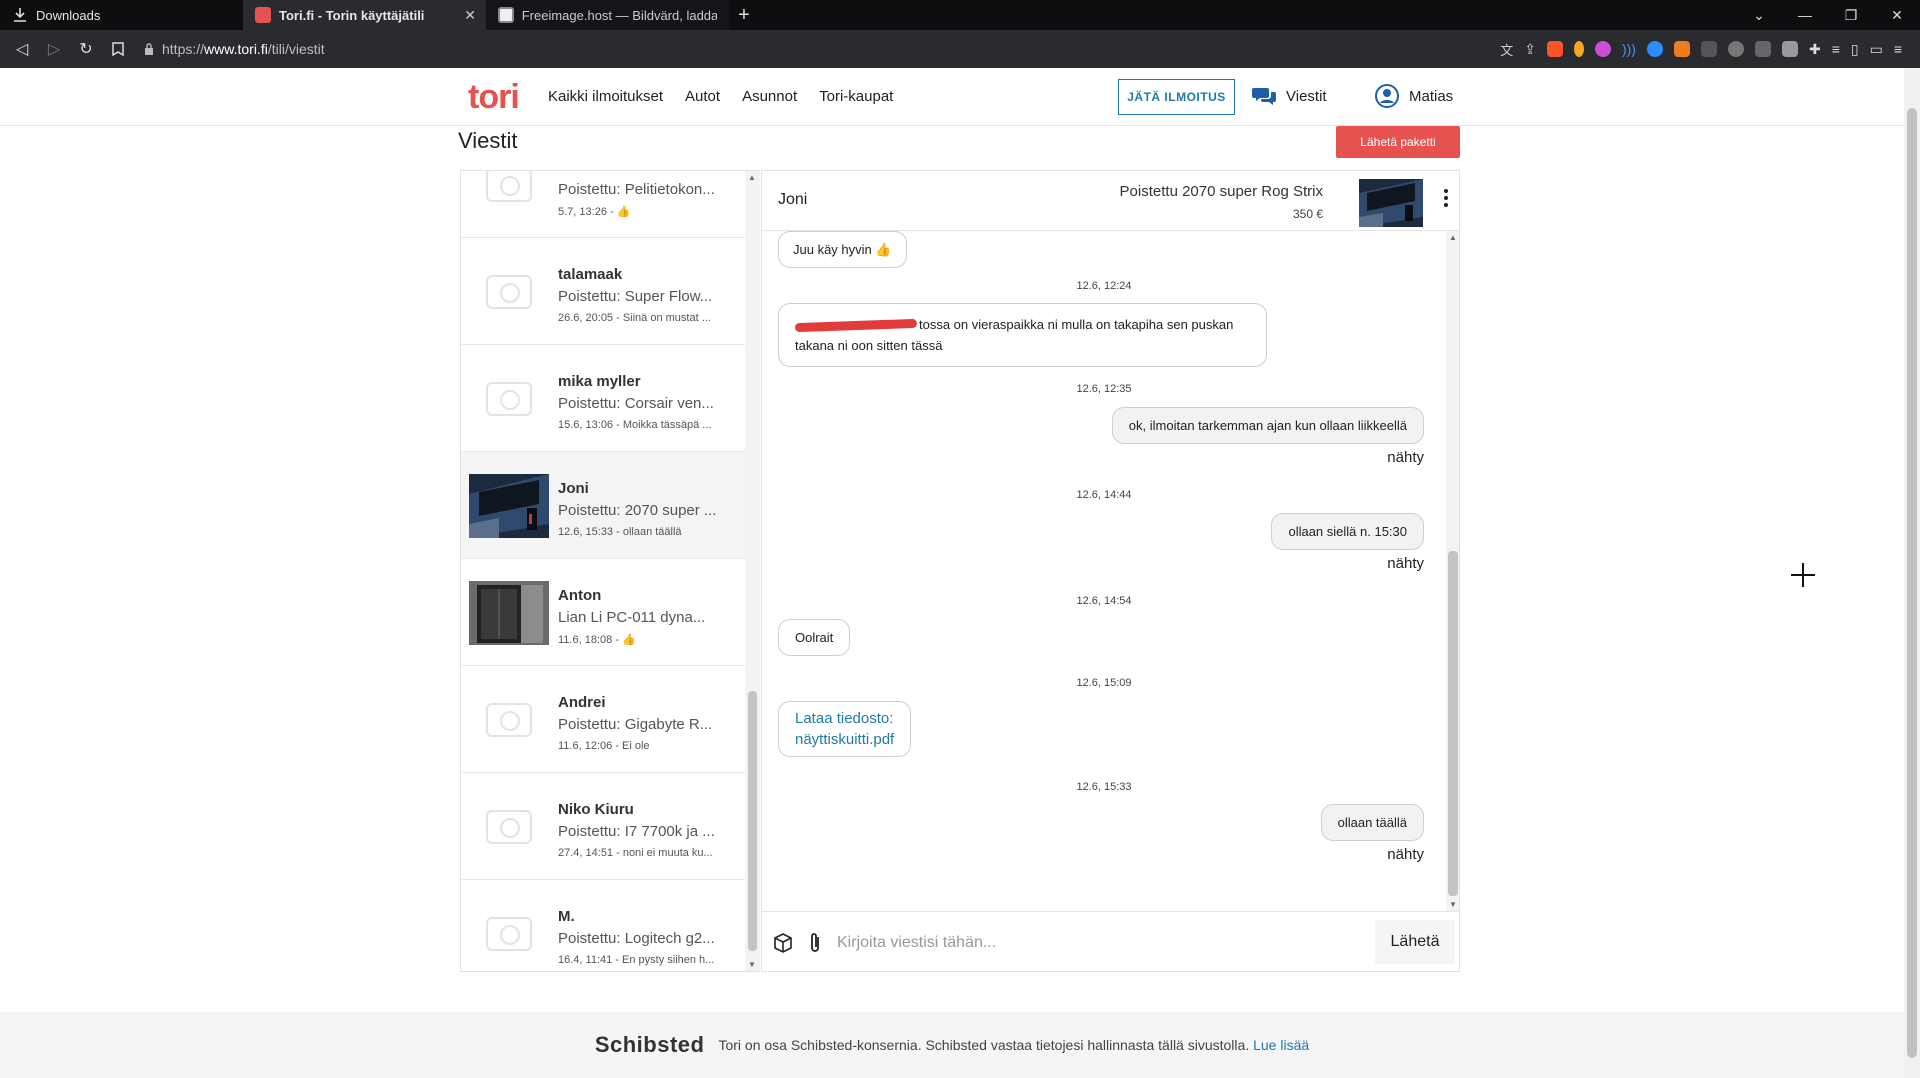 This screenshot has width=1920, height=1078. Describe the element at coordinates (1414, 96) in the screenshot. I see `user-menu: Matias` at that location.